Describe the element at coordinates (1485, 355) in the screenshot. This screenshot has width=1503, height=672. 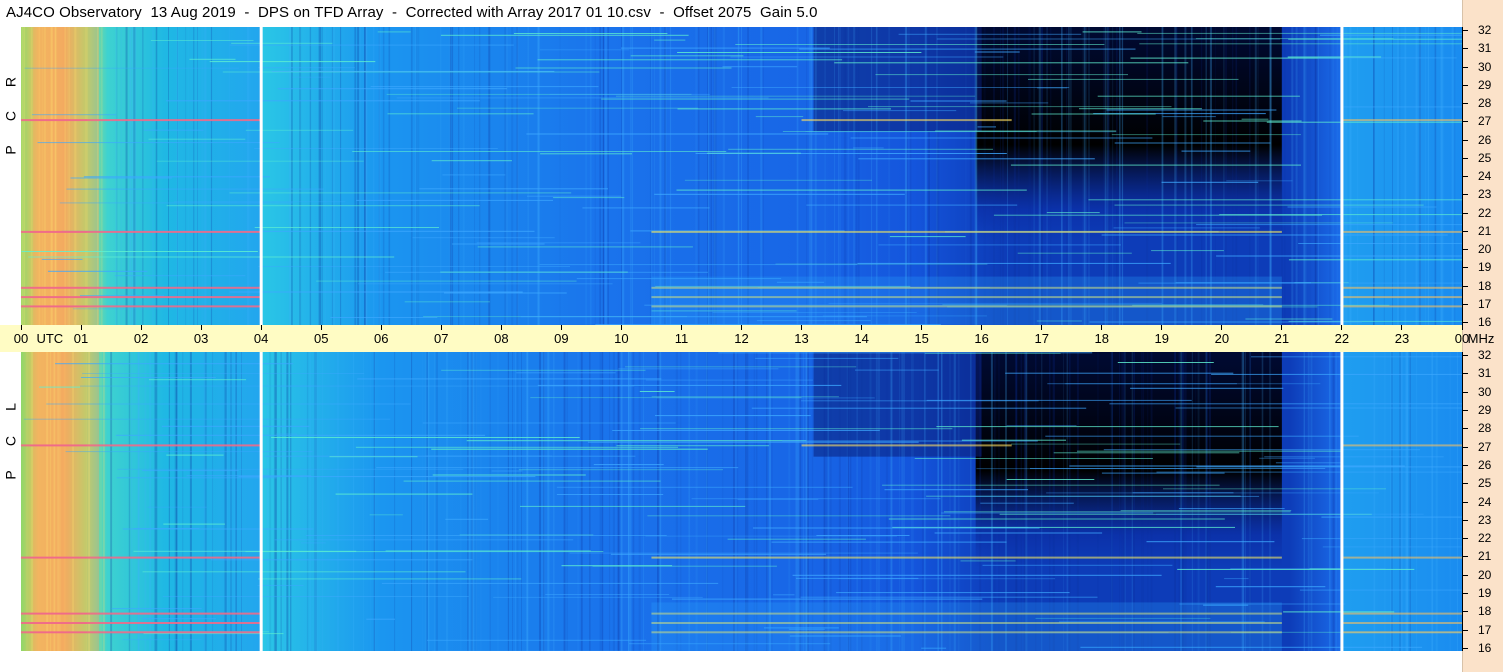
I see `frequency-tick-label: 32` at that location.